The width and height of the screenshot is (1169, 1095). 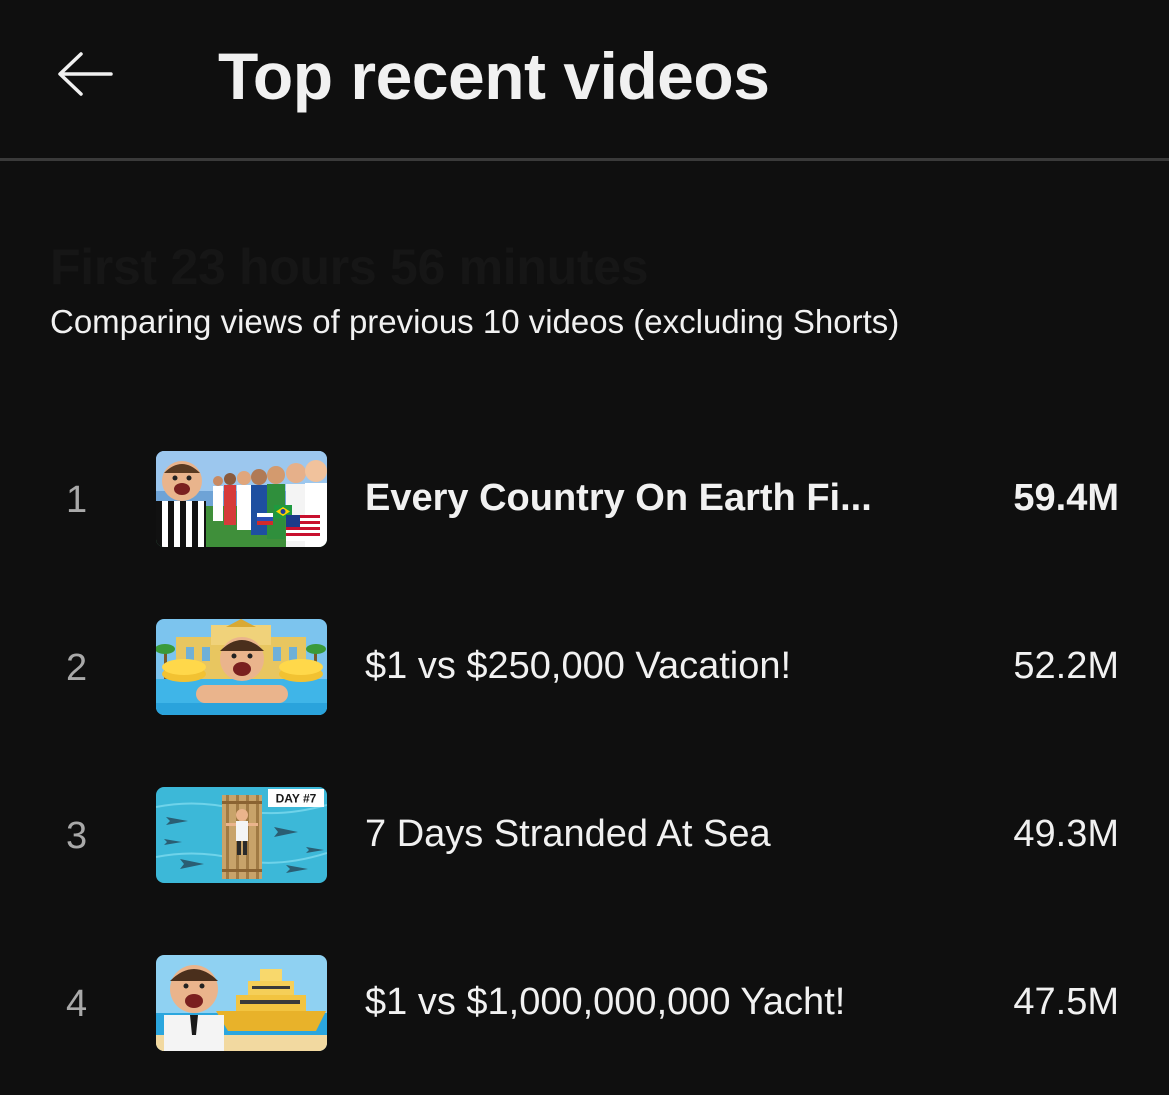 What do you see at coordinates (1066, 498) in the screenshot?
I see `video-views: 59.4M` at bounding box center [1066, 498].